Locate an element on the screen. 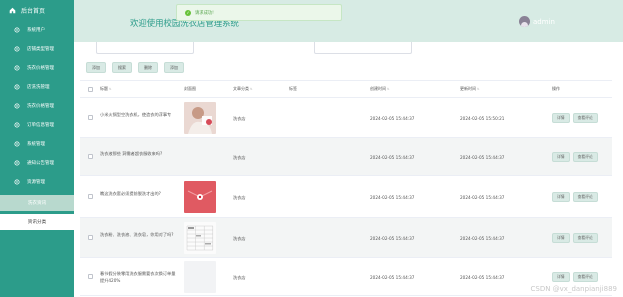 The image size is (623, 297). select-all-checkbox is located at coordinates (90, 89).